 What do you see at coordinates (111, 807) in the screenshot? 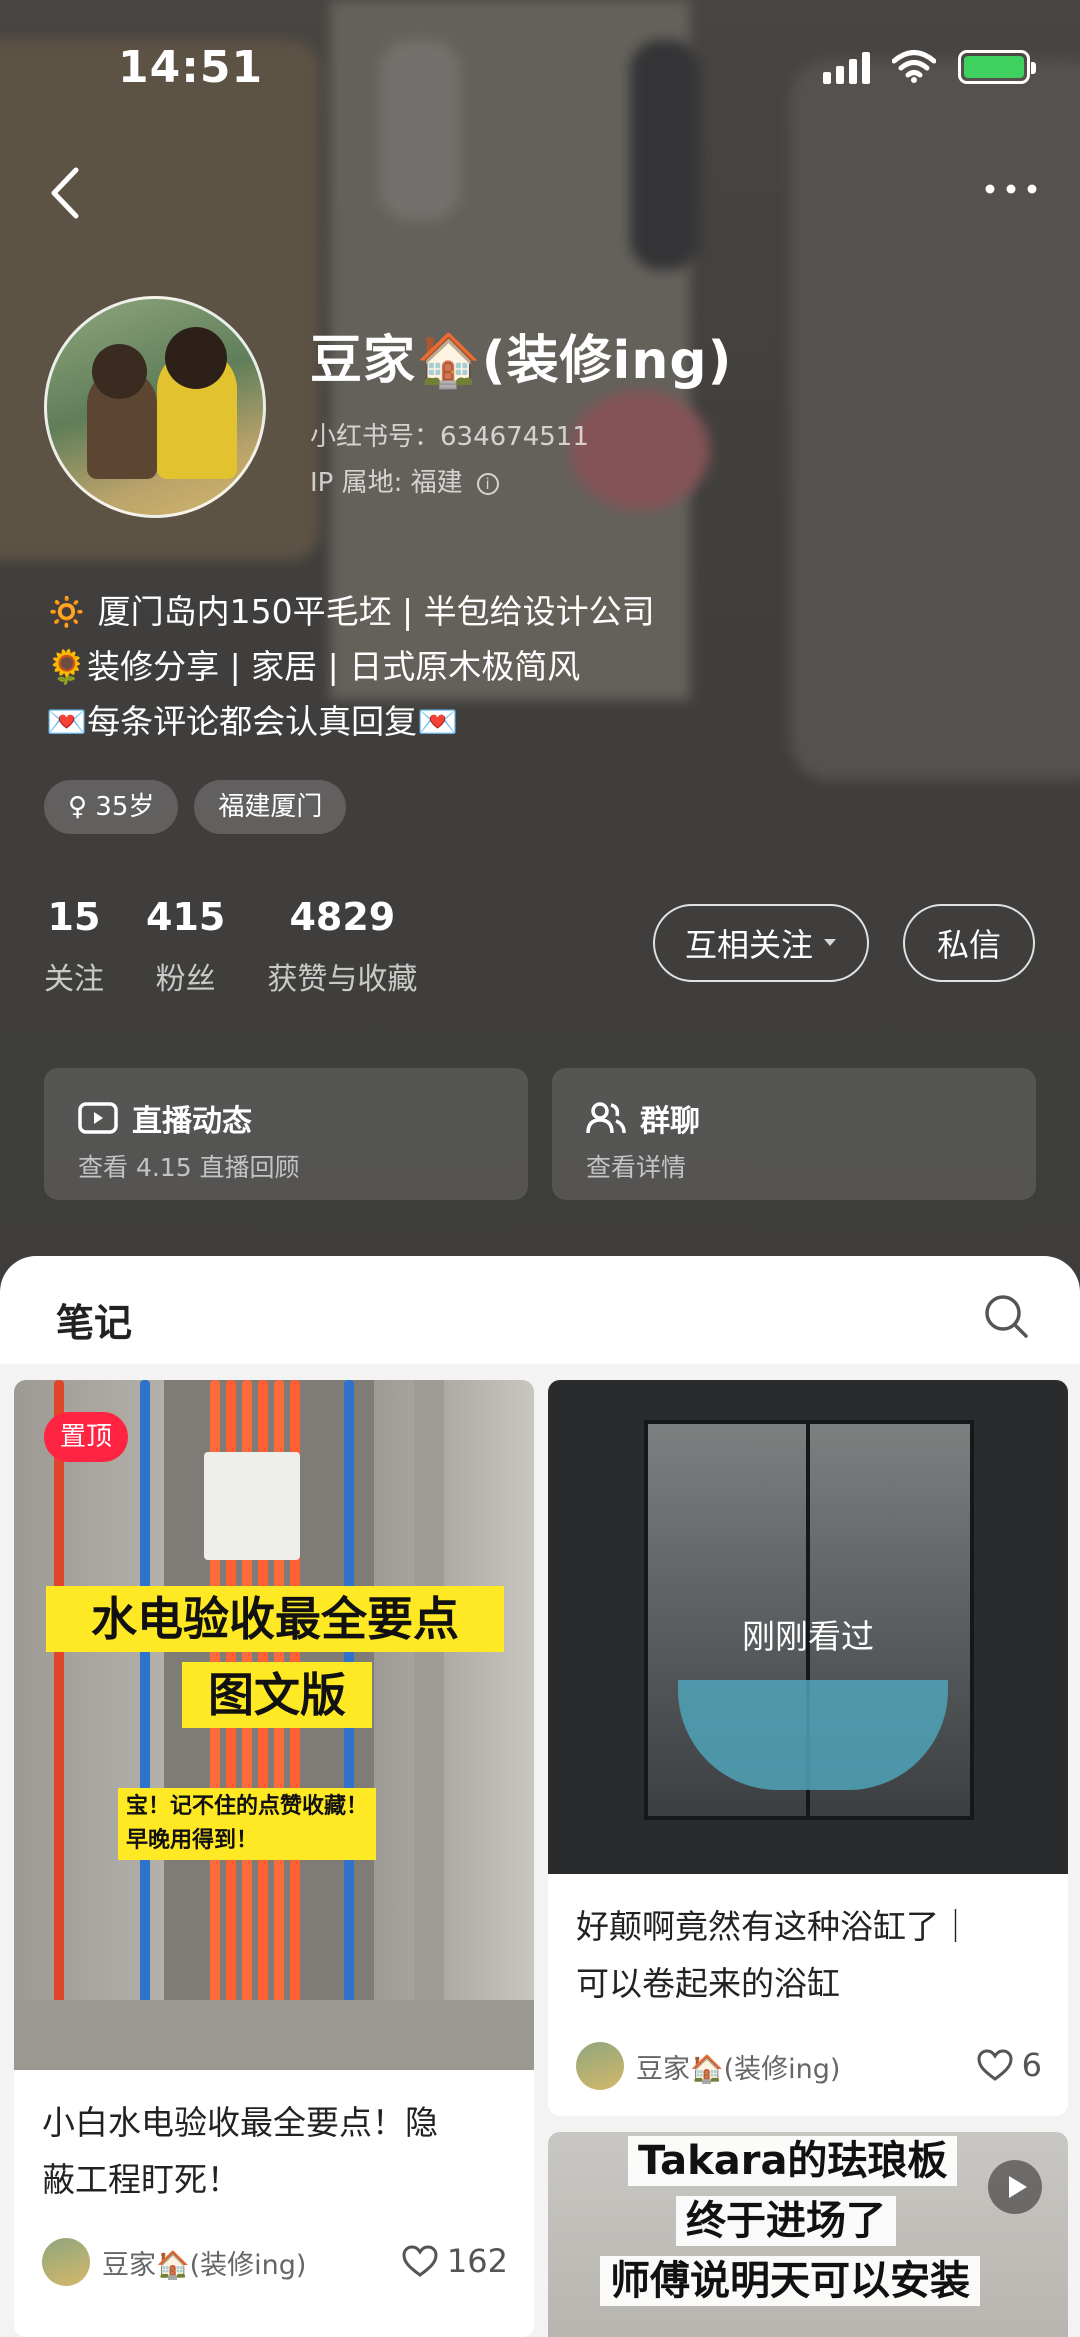
I see `tag-gender-age: ♀ 35岁` at bounding box center [111, 807].